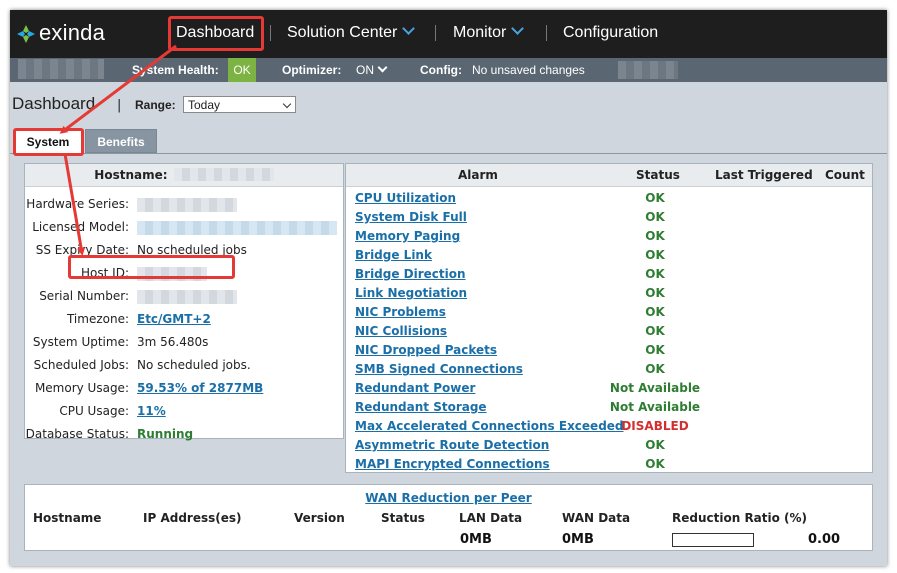 The width and height of the screenshot is (897, 573). What do you see at coordinates (118, 89) in the screenshot?
I see `arrow-to-system-tab` at bounding box center [118, 89].